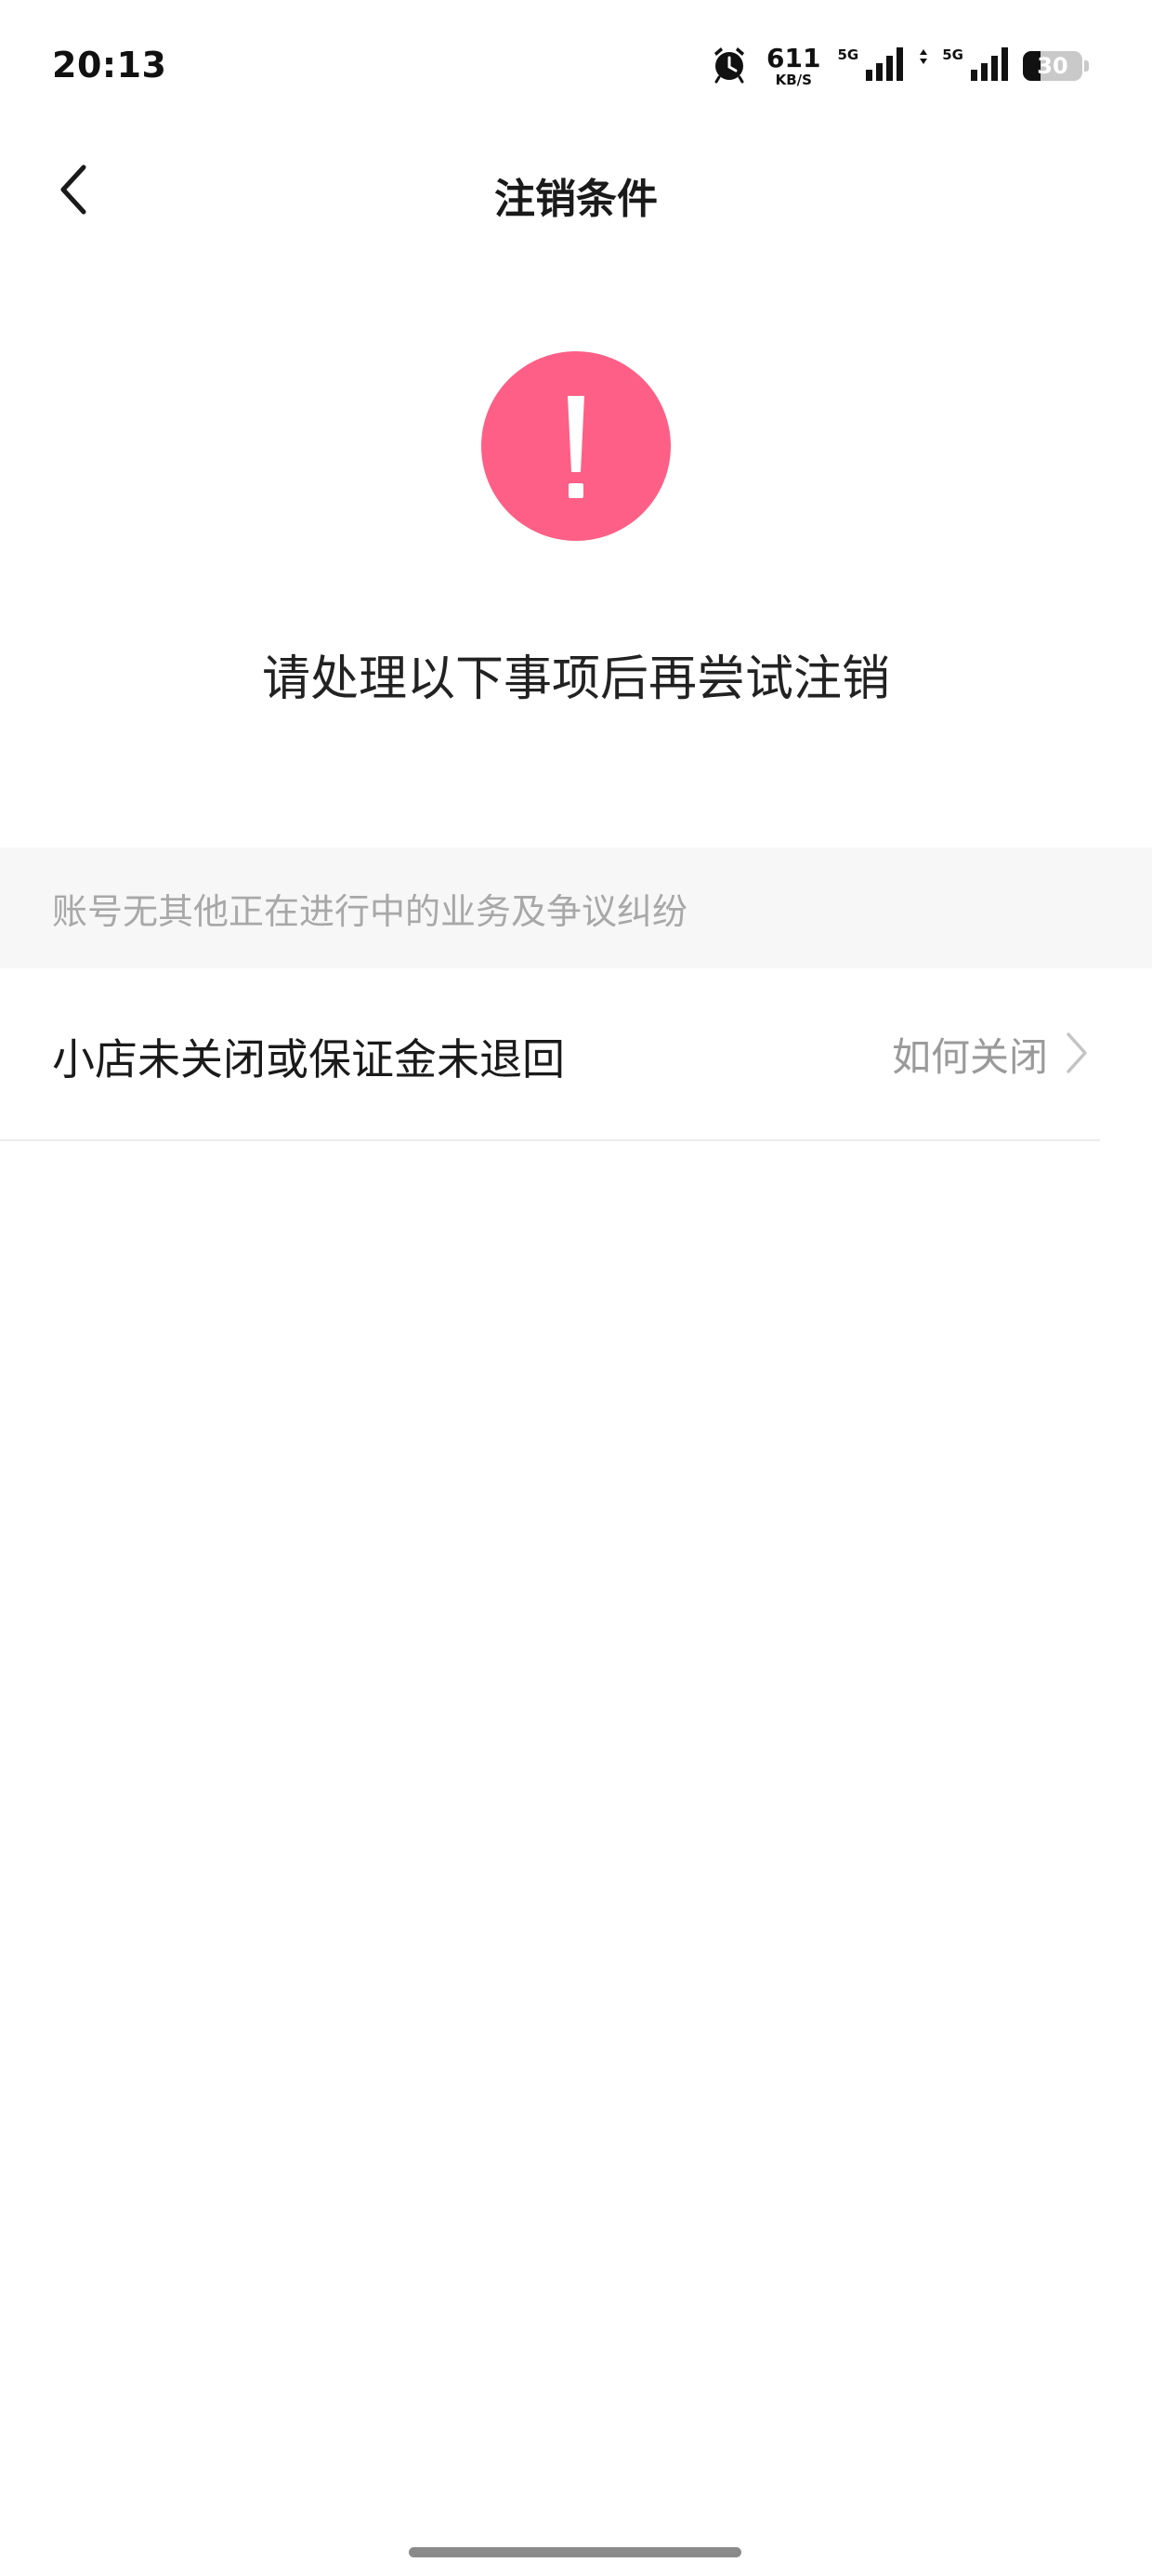 The image size is (1152, 2576). I want to click on status-time: 20:13, so click(109, 65).